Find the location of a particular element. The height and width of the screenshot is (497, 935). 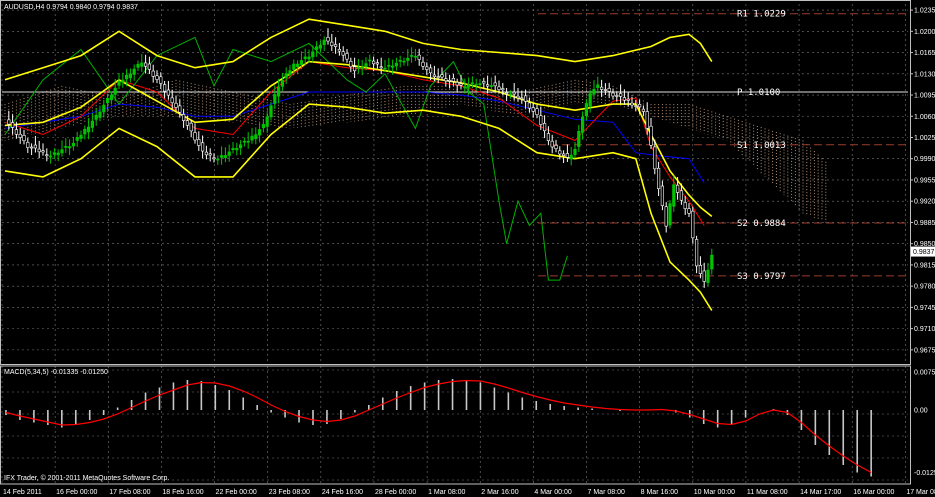

y-tick-label: 0.9920 is located at coordinates (924, 202).